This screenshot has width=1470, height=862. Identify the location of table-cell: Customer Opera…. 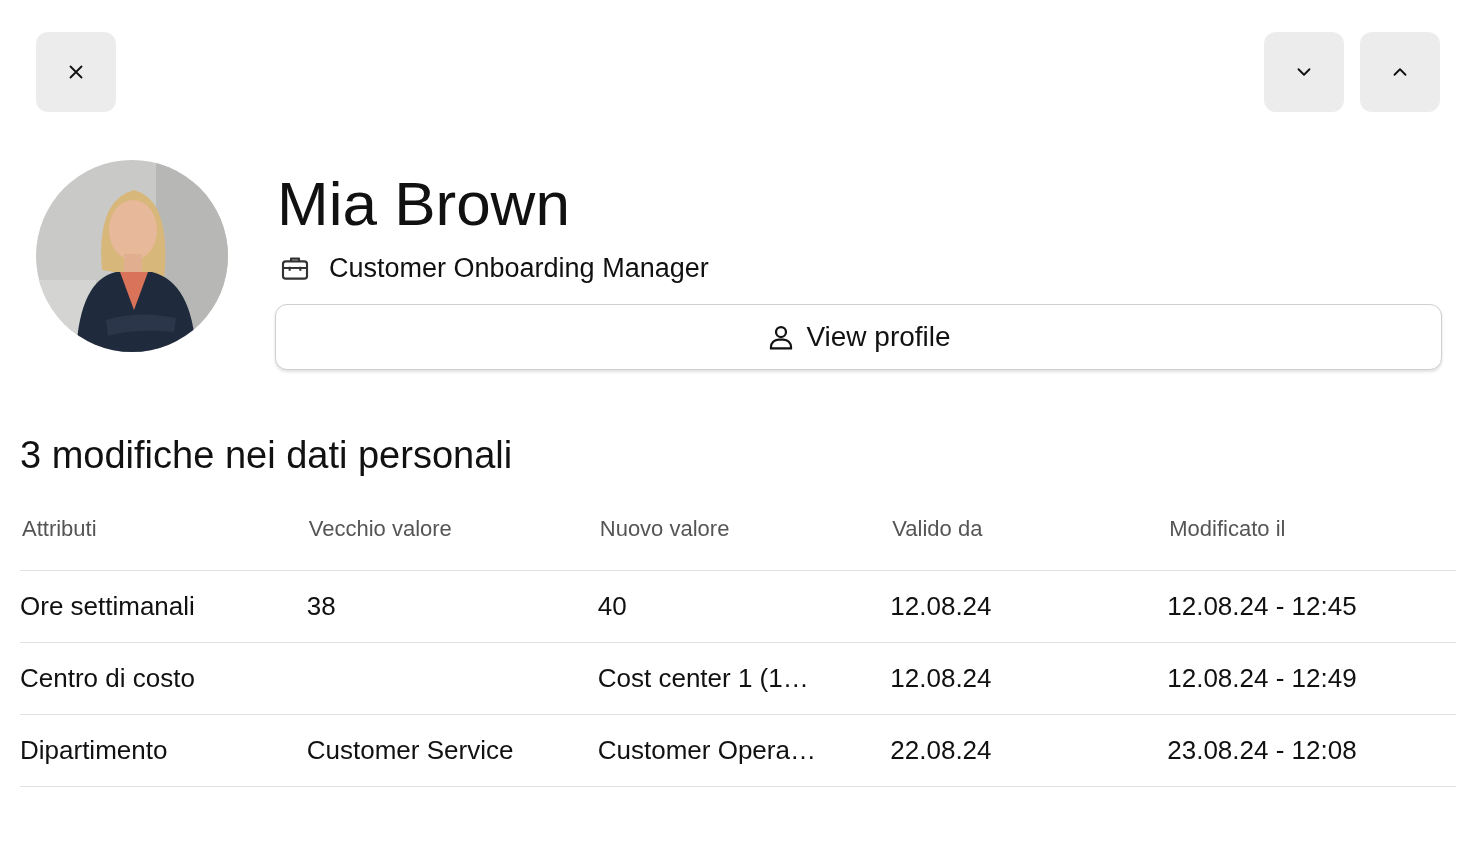
(706, 750).